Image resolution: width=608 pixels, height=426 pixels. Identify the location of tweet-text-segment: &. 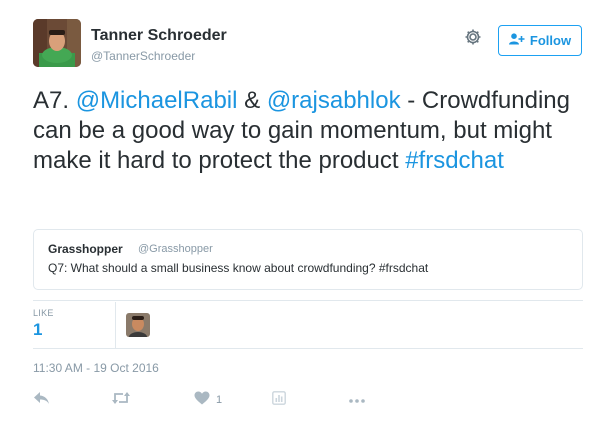
(252, 100).